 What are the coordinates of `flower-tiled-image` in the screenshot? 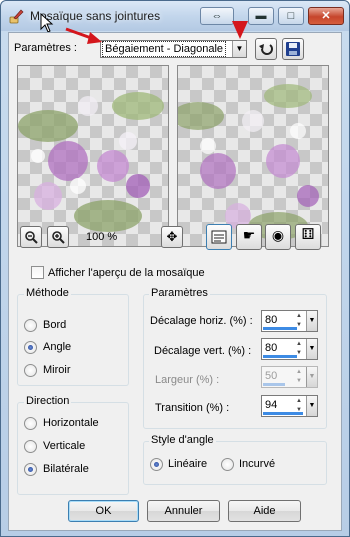 It's located at (248, 162).